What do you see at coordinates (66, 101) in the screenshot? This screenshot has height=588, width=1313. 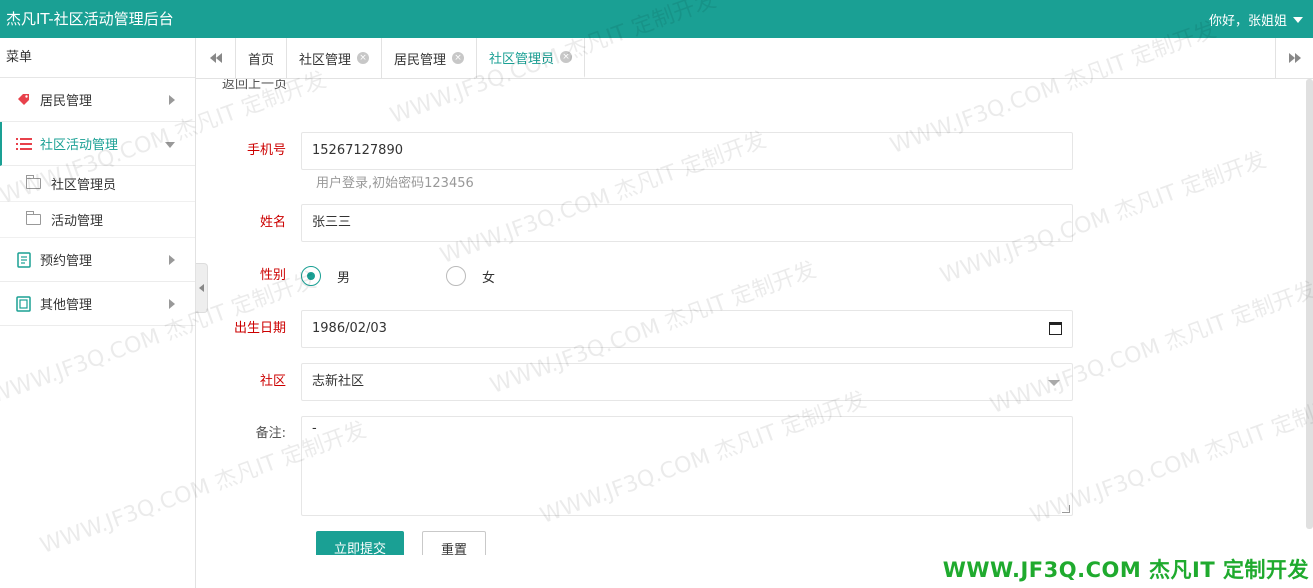 I see `sidebar-item-label: 居民管理` at bounding box center [66, 101].